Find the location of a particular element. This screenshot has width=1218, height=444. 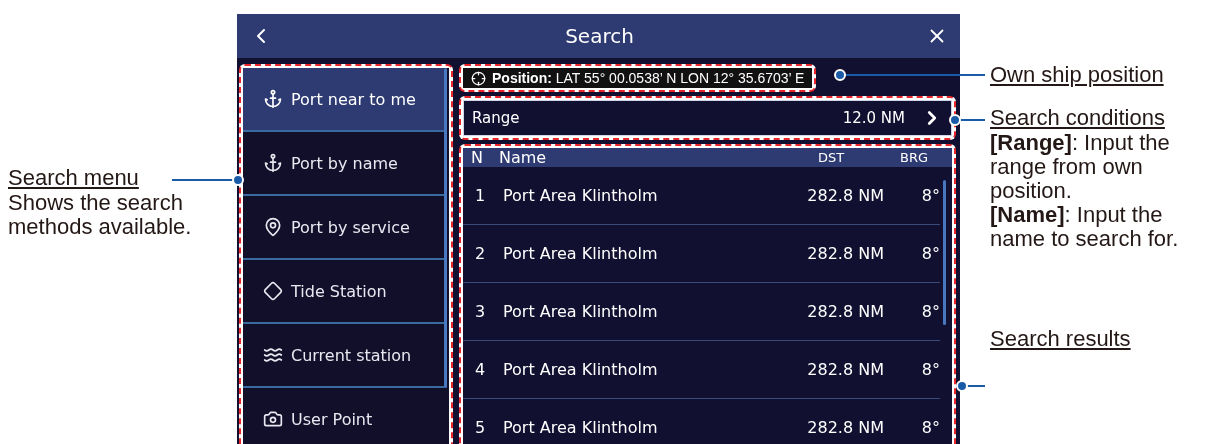

diamond-icon is located at coordinates (273, 291).